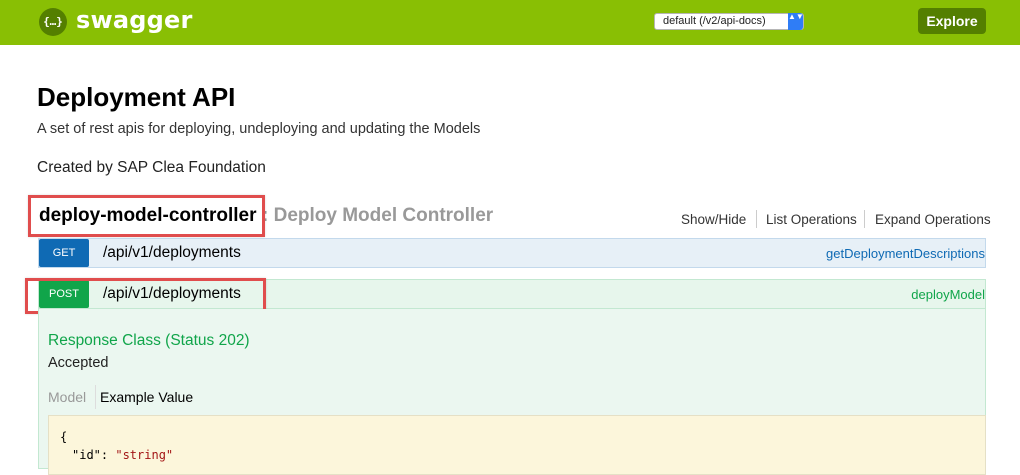 This screenshot has height=475, width=1020. What do you see at coordinates (94, 455) in the screenshot?
I see `code-key: "id":` at bounding box center [94, 455].